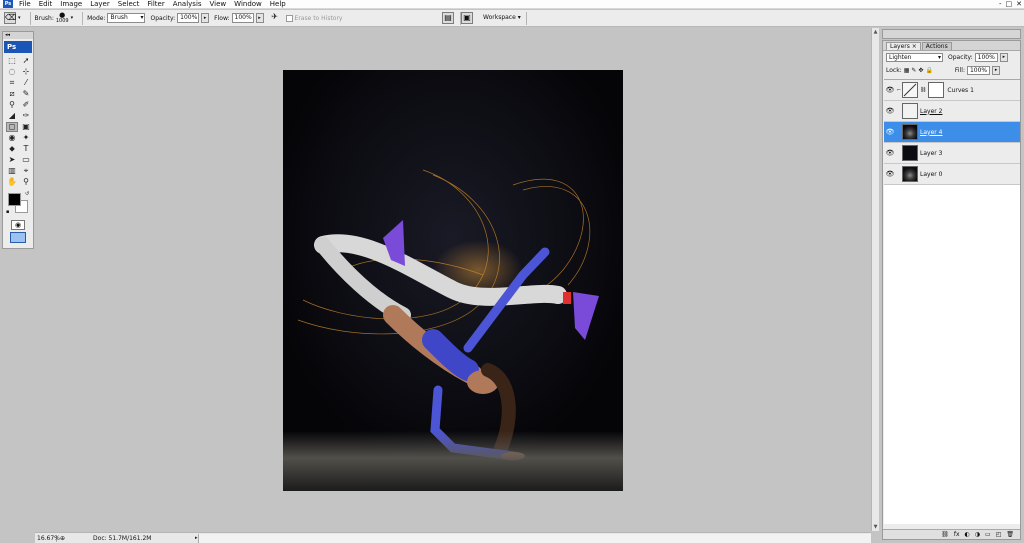 The height and width of the screenshot is (543, 1024). Describe the element at coordinates (951, 57) in the screenshot. I see `blend-row: Lighten Opacity: 100% ▸` at that location.